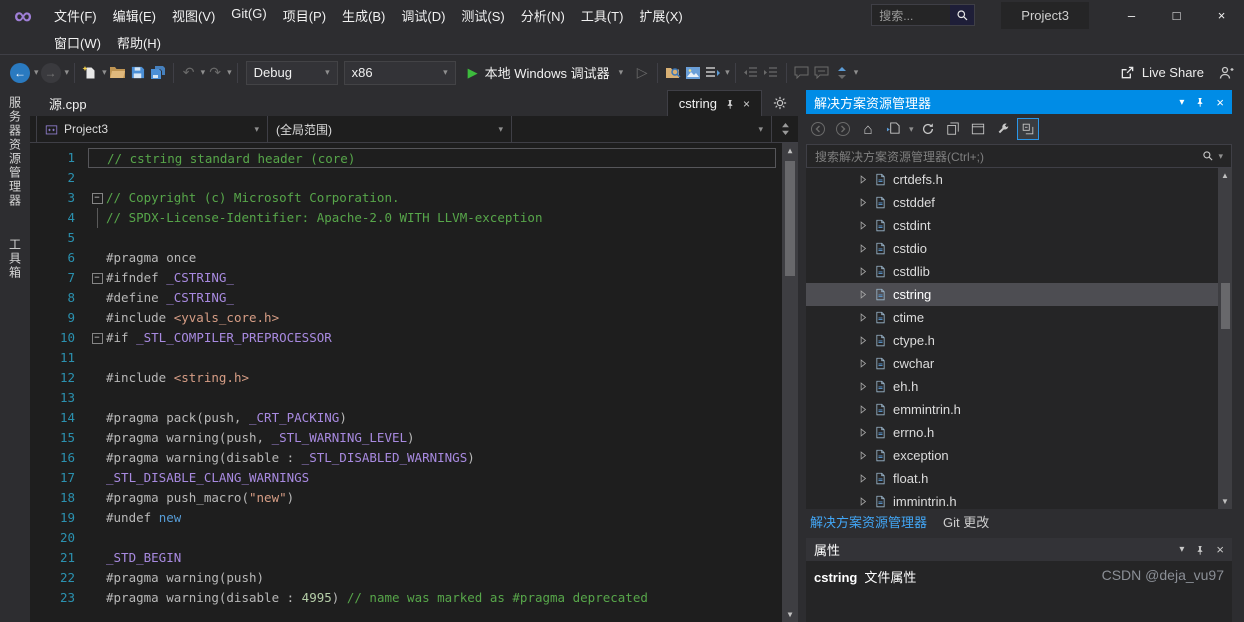 The image size is (1244, 622). I want to click on indent-decrease-button, so click(751, 73).